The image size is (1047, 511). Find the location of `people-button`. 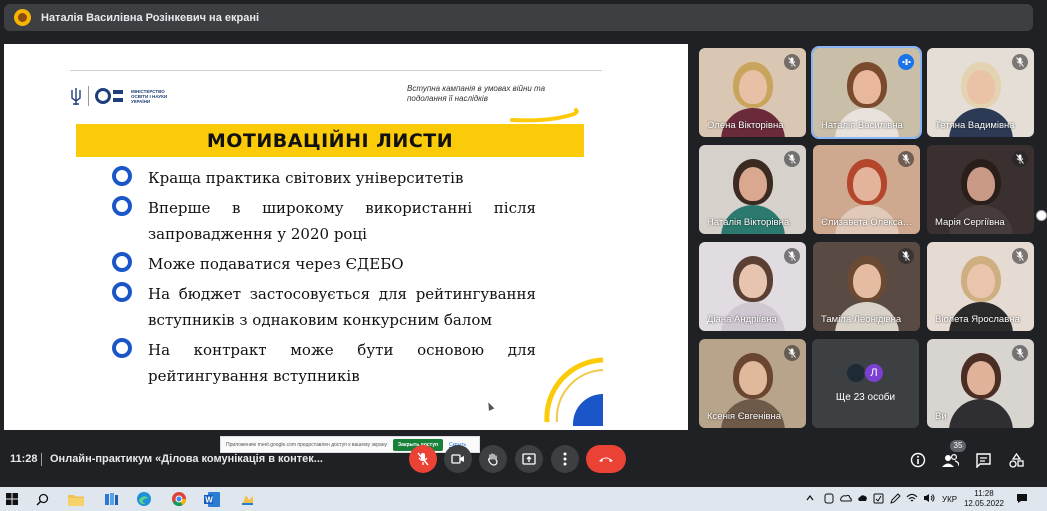

people-button is located at coordinates (950, 460).